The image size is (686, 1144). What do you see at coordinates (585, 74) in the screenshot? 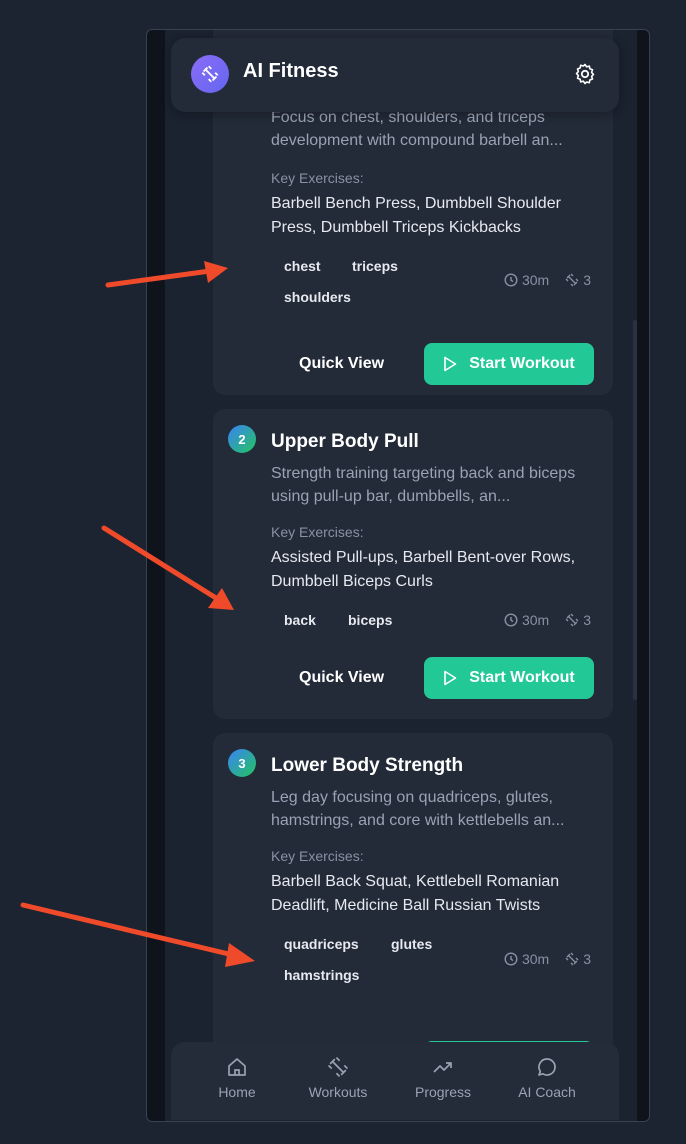
I see `gear-icon` at bounding box center [585, 74].